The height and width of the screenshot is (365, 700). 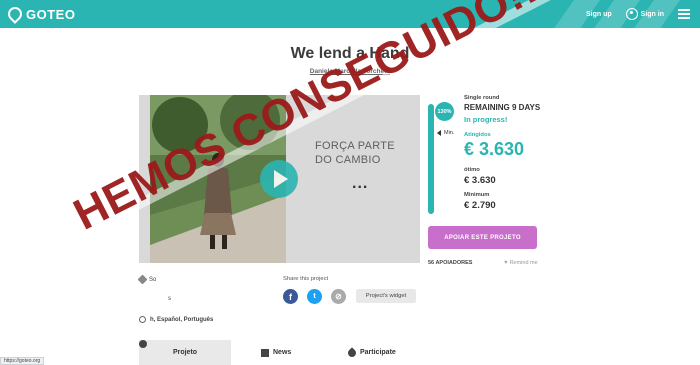 What do you see at coordinates (386, 296) in the screenshot?
I see `project-widget-button: Project's widget` at bounding box center [386, 296].